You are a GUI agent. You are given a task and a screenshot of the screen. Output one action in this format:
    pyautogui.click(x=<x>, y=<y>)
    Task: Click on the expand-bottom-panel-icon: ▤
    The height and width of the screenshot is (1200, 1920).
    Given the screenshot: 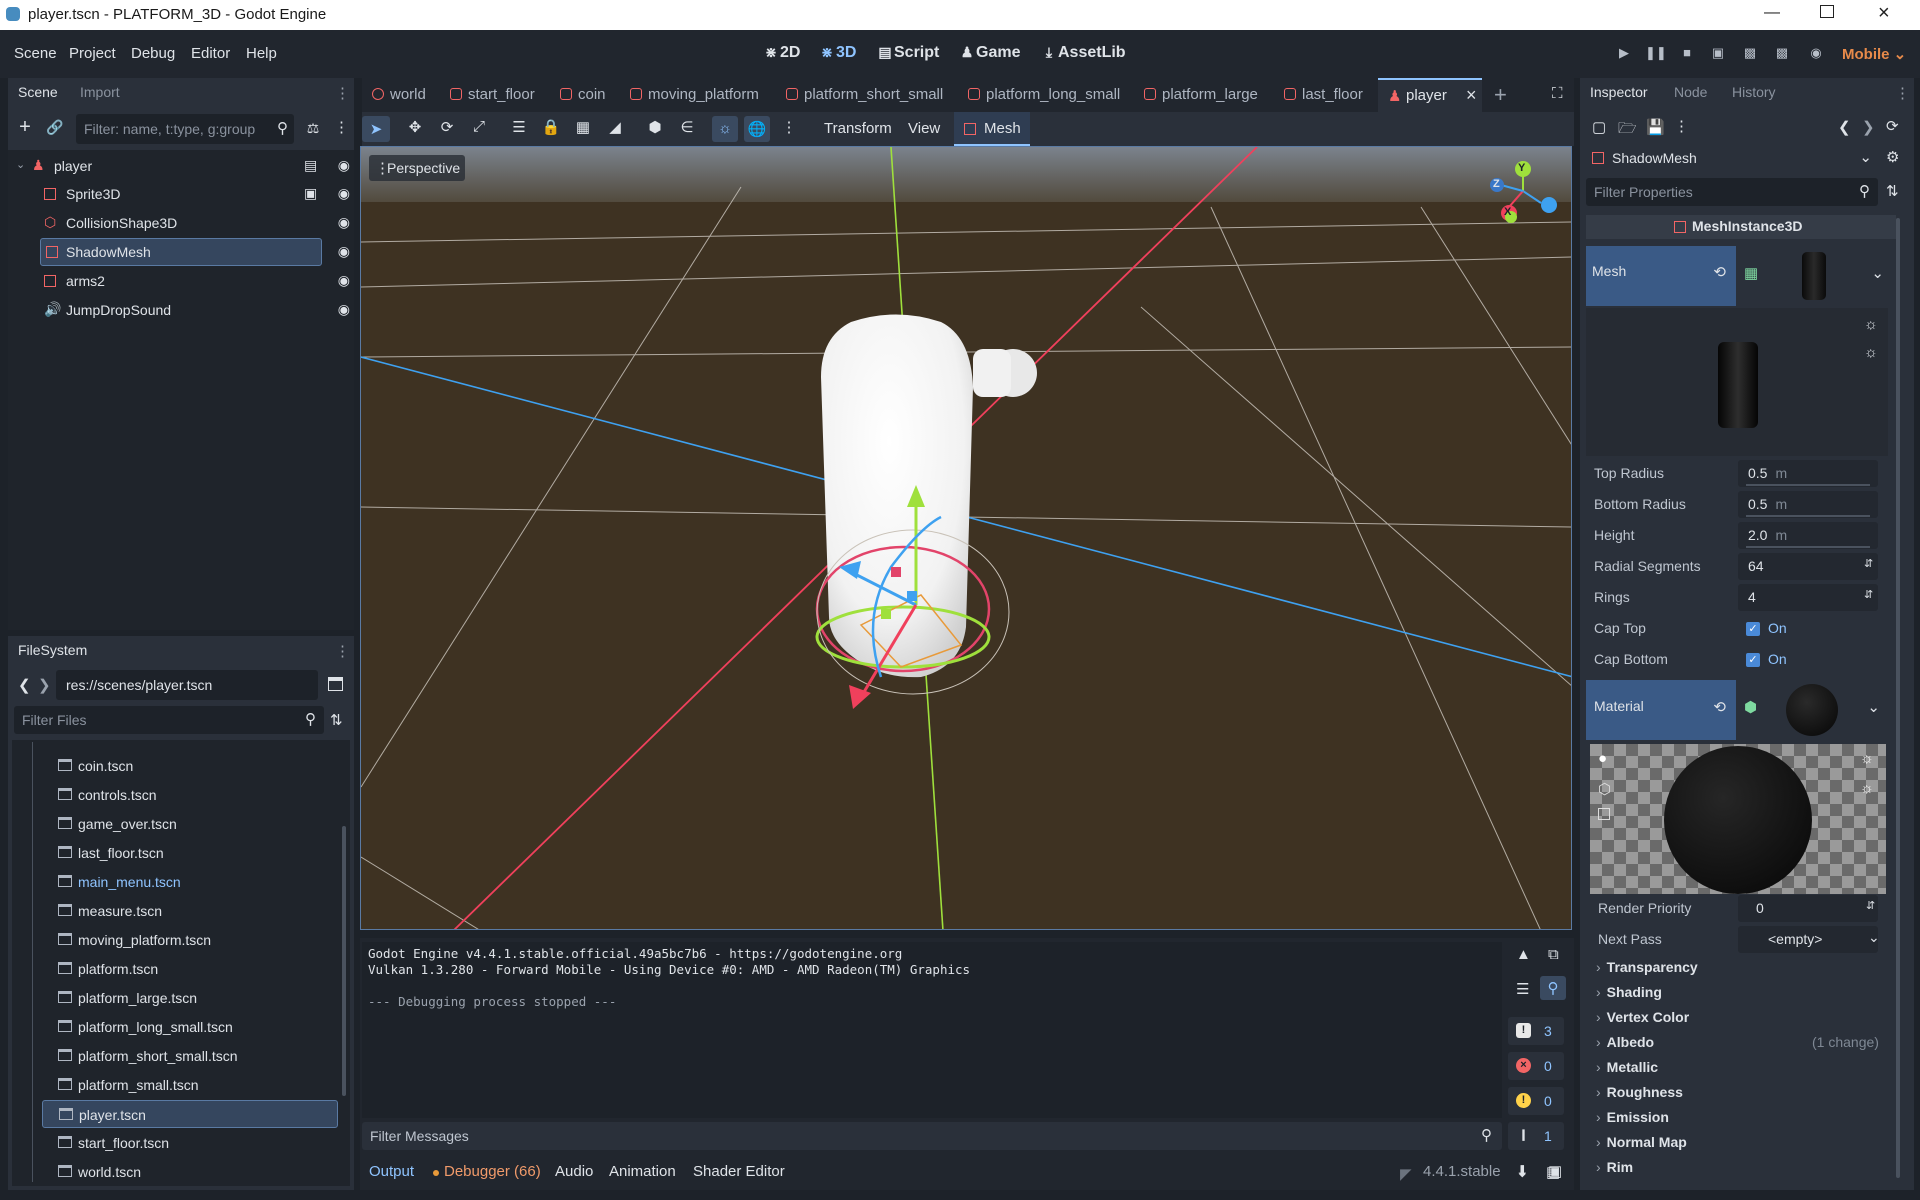 What is the action you would take?
    pyautogui.click(x=1553, y=1172)
    